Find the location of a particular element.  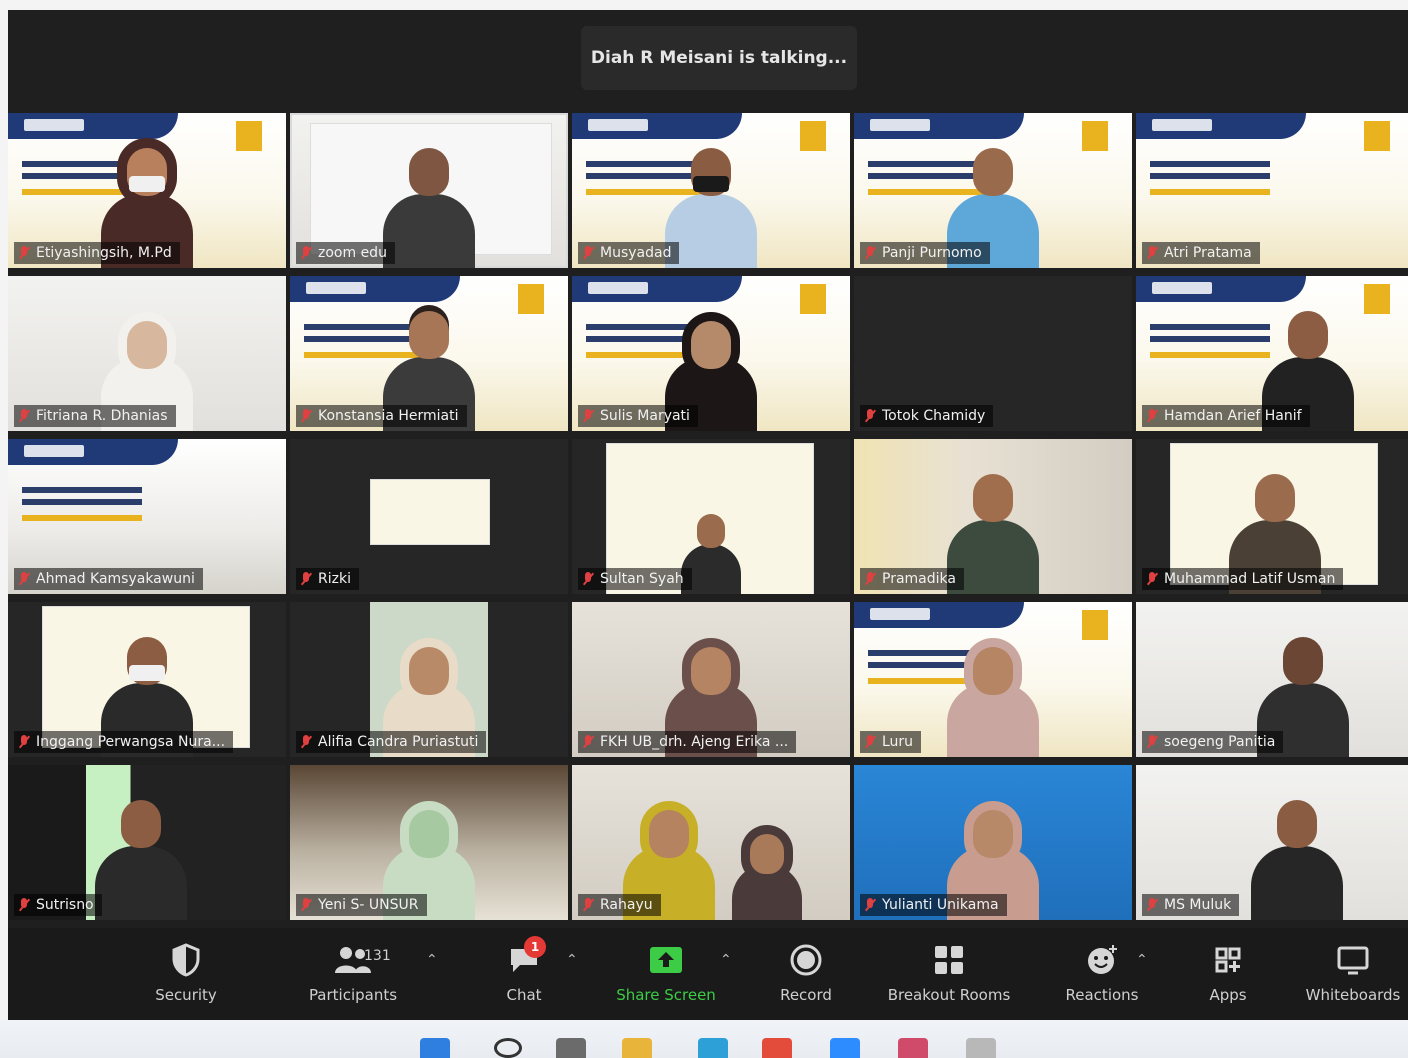

video-tile: Alifia Candra Puriastuti is located at coordinates (429, 679).